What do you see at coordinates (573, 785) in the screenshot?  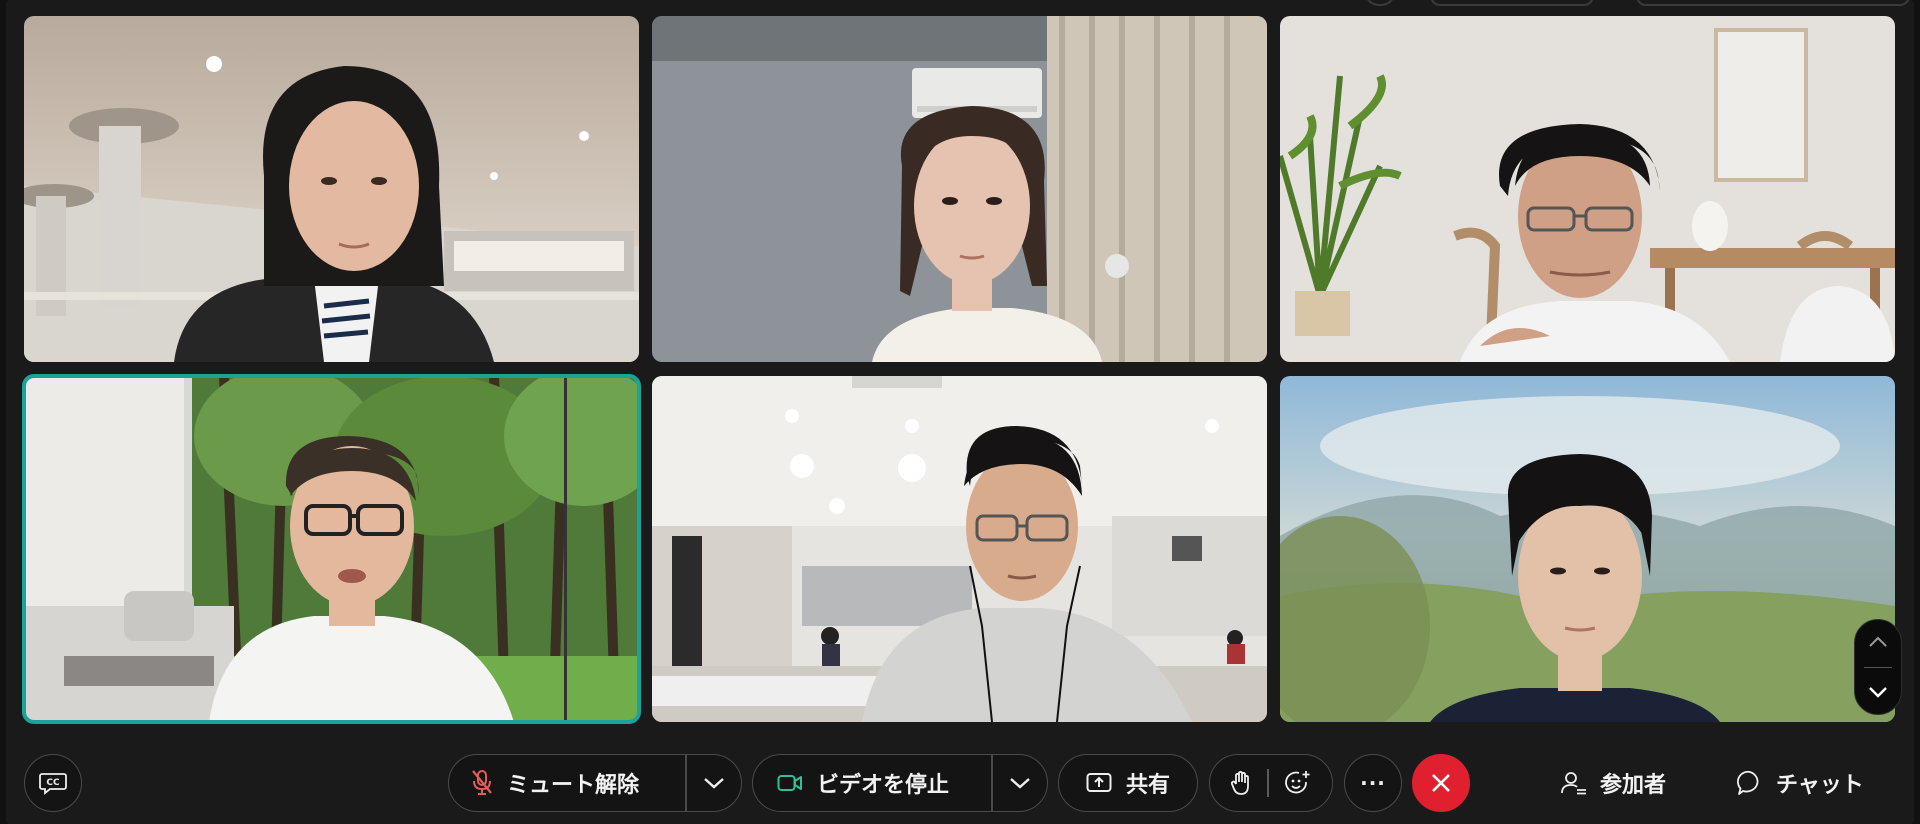 I see `unmute-label: ミュート解除` at bounding box center [573, 785].